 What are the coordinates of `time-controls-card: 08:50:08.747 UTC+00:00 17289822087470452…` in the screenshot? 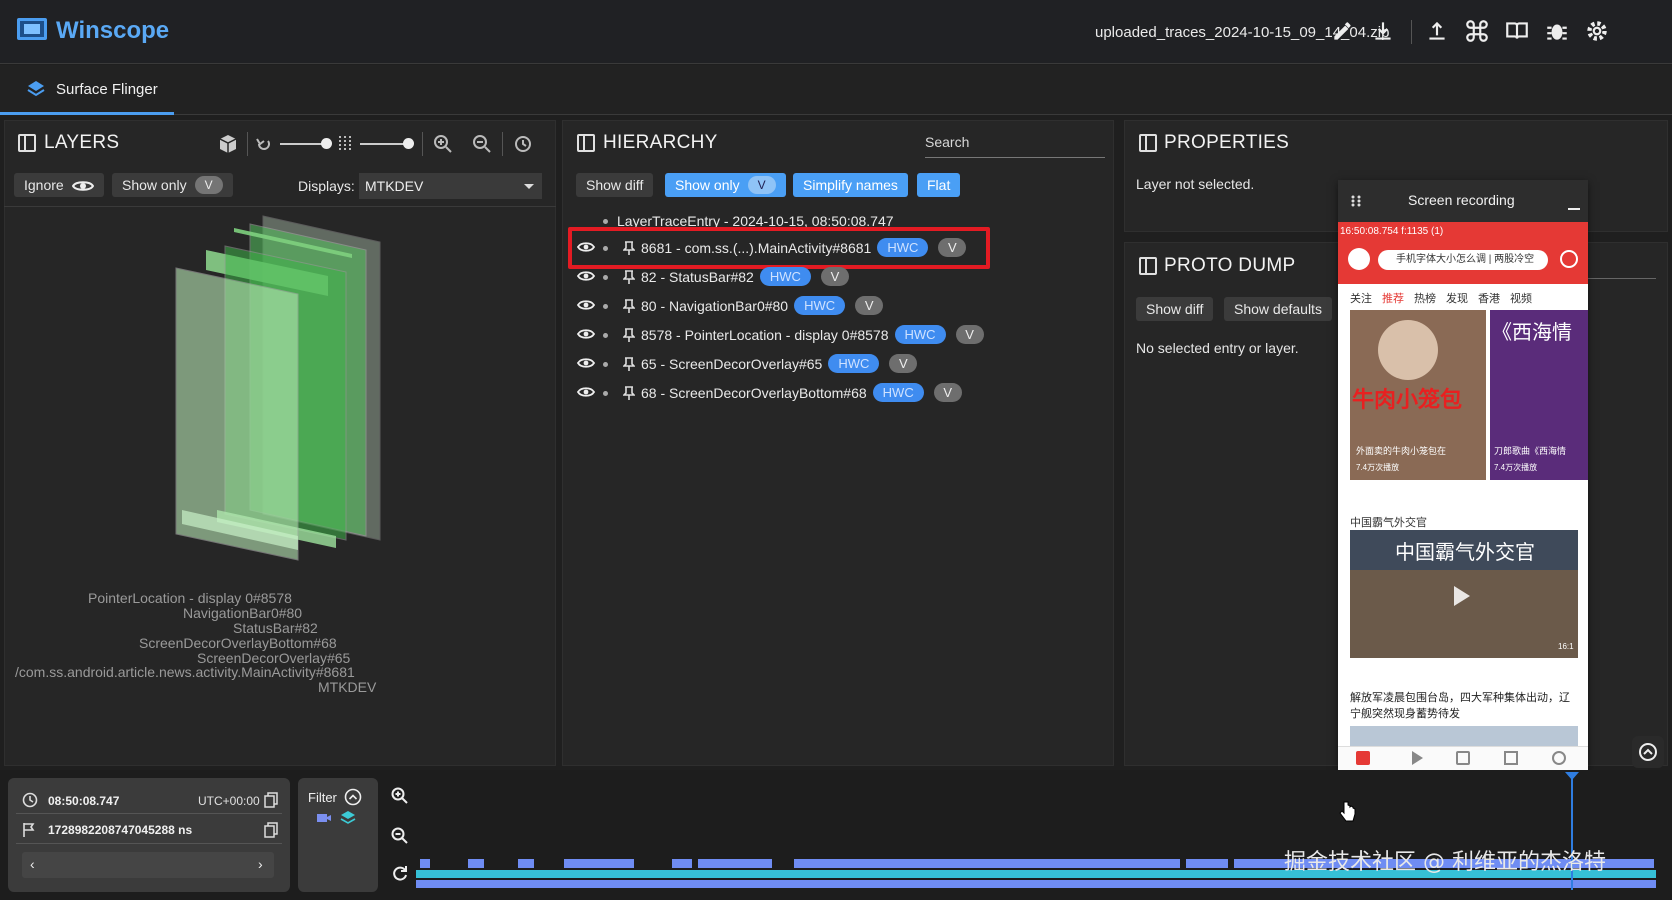 It's located at (149, 835).